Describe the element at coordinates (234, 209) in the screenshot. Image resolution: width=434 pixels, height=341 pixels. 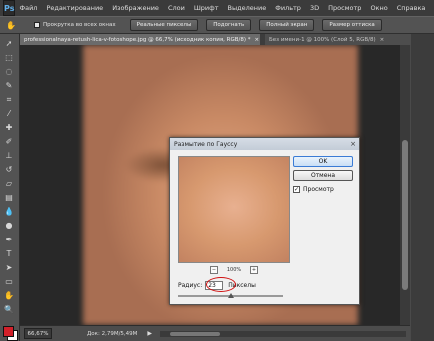
I see `blur-preview-window` at that location.